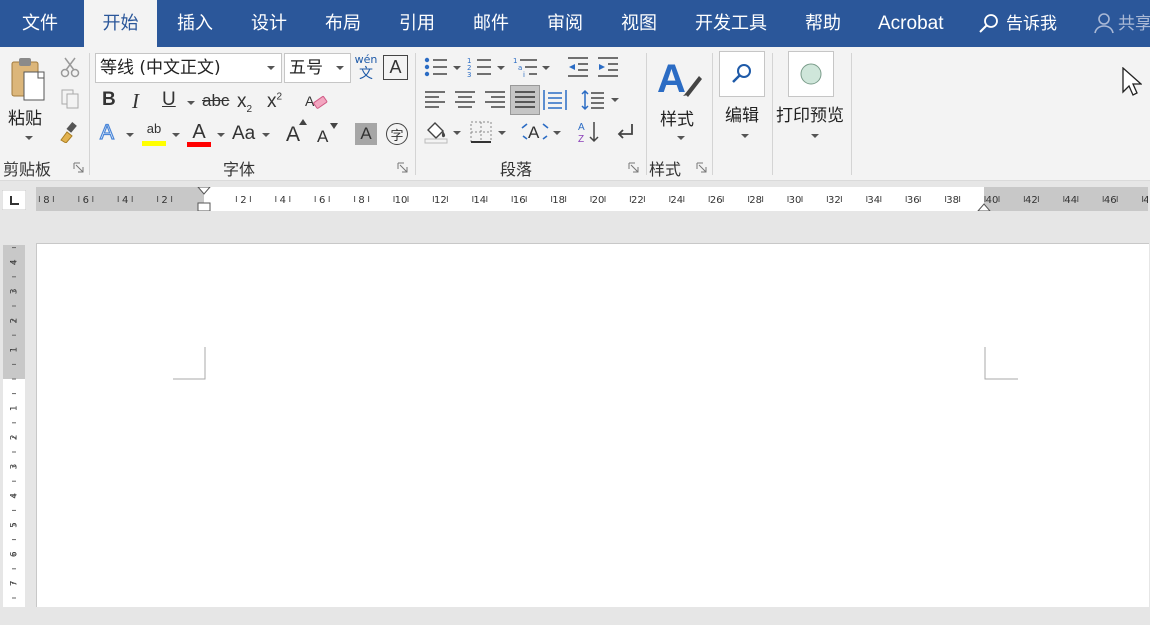 Image resolution: width=1150 pixels, height=625 pixels. I want to click on styles-dialog-launcher-icon, so click(701, 167).